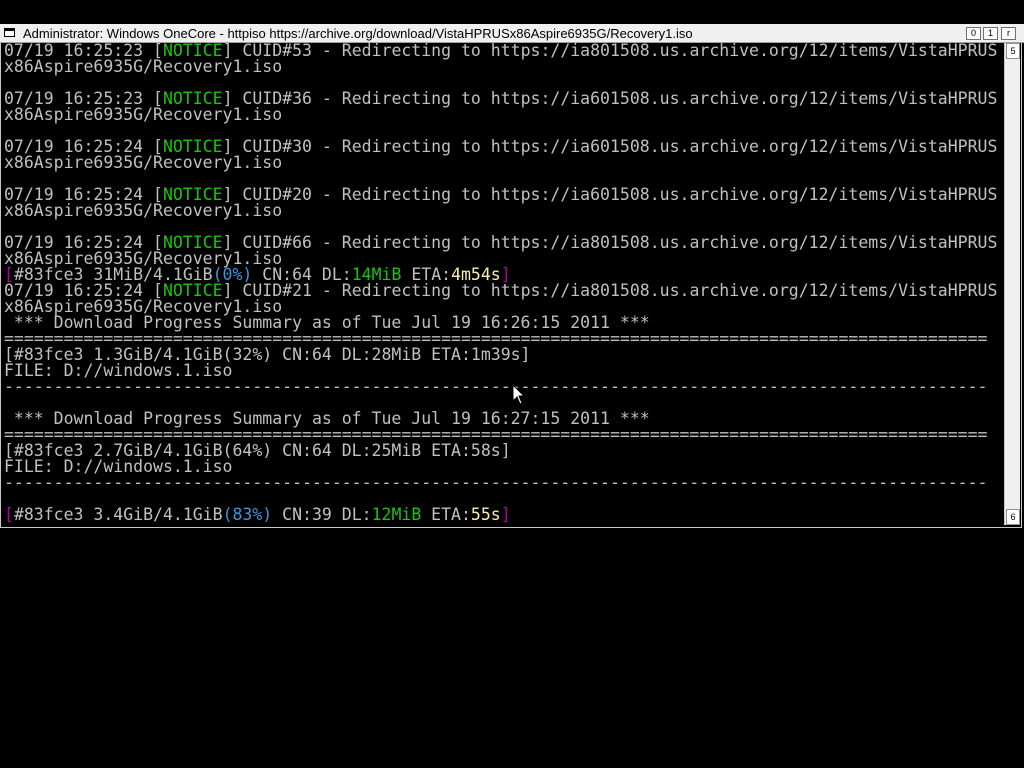 This screenshot has width=1024, height=768. What do you see at coordinates (1013, 51) in the screenshot?
I see `scroll-up-button: 5` at bounding box center [1013, 51].